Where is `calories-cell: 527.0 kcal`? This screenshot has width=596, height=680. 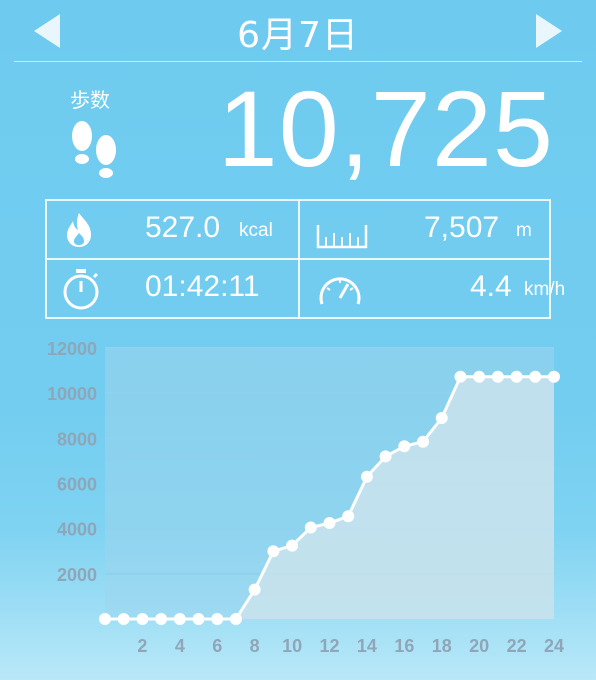 calories-cell: 527.0 kcal is located at coordinates (172, 229).